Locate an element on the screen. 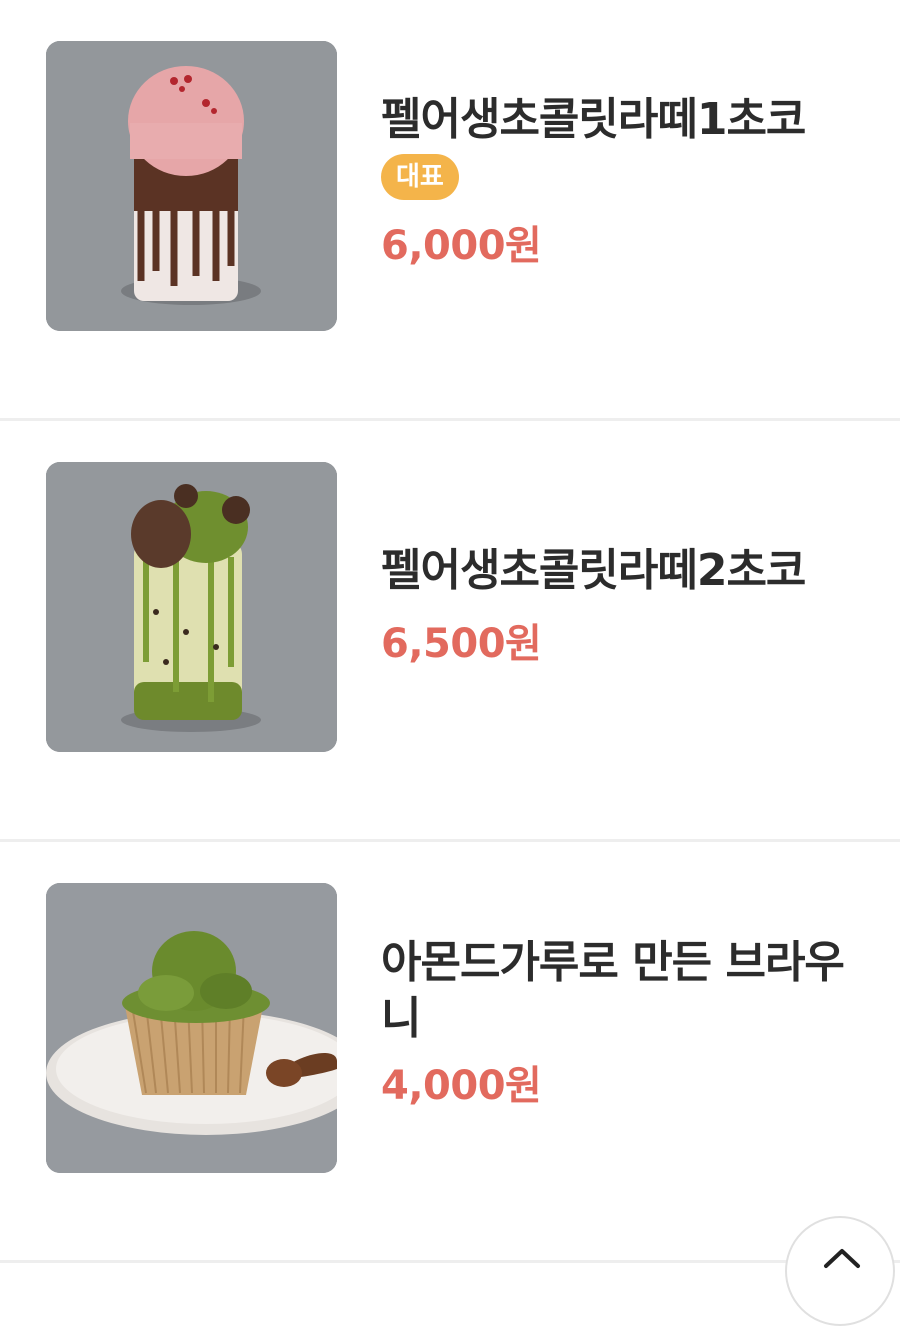  scroll-to-top-button is located at coordinates (840, 1271).